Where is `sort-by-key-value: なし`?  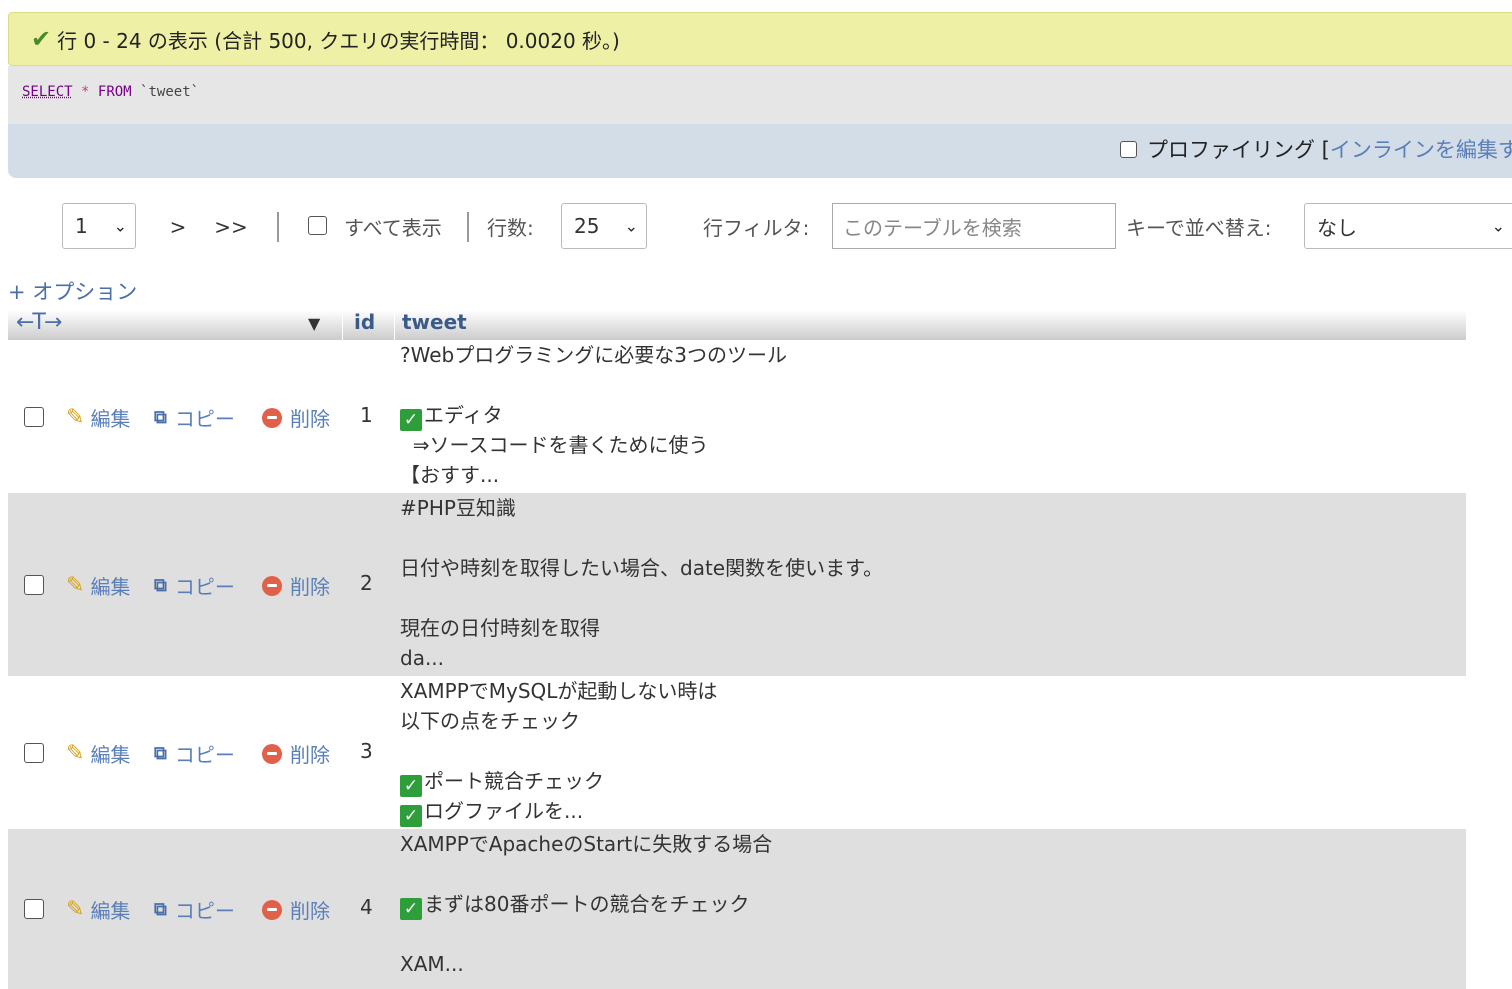 sort-by-key-value: なし is located at coordinates (1337, 227).